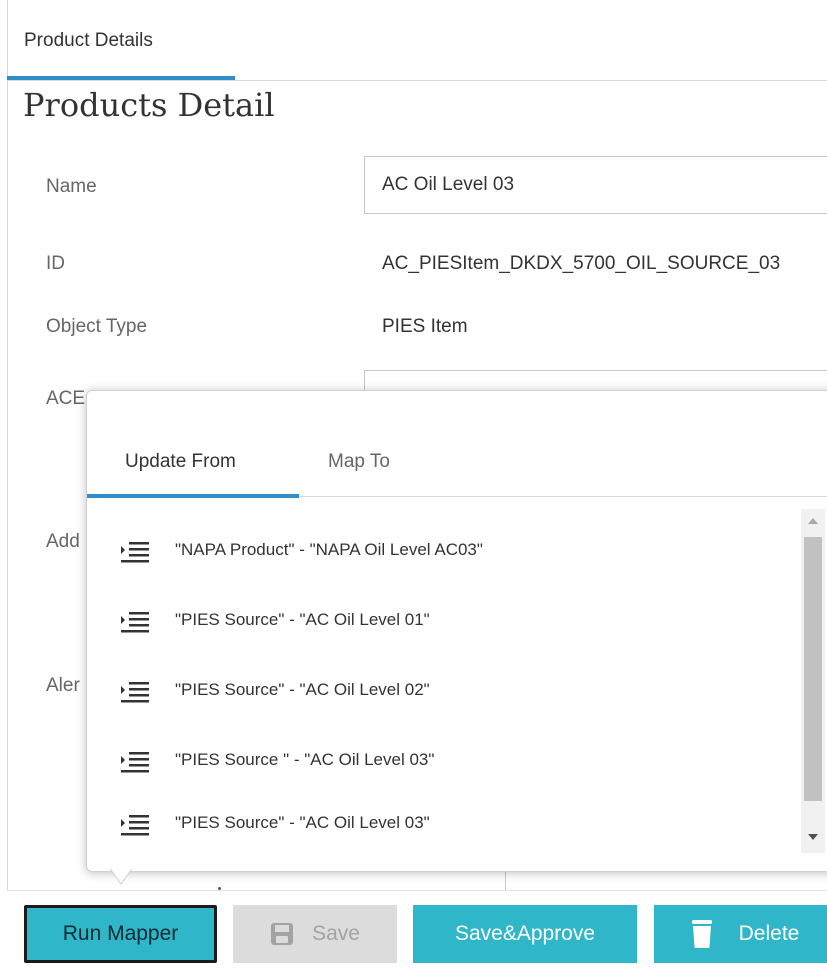  What do you see at coordinates (88, 41) in the screenshot?
I see `tab-product-details: Product Details` at bounding box center [88, 41].